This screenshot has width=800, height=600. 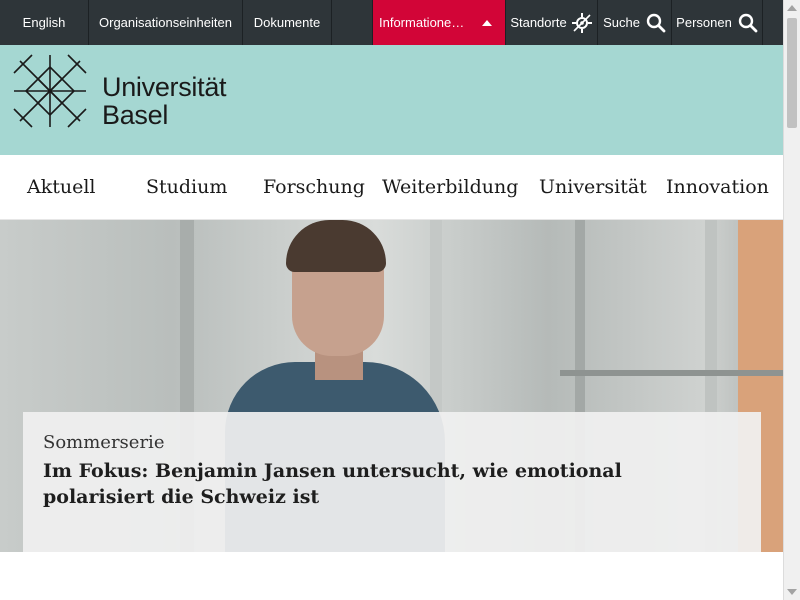 I want to click on documents-link: Dokumente, so click(x=287, y=22).